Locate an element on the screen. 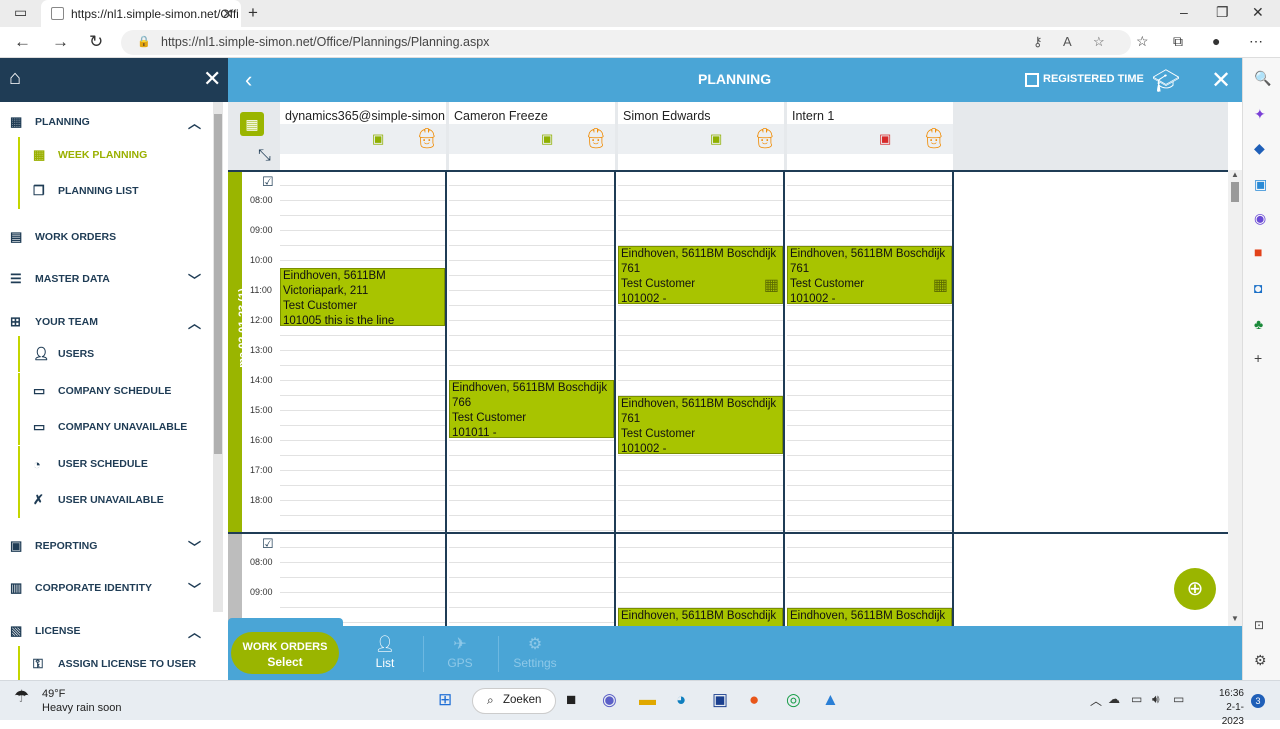 The width and height of the screenshot is (1280, 729). favorites-icon: ☆ is located at coordinates (1142, 41).